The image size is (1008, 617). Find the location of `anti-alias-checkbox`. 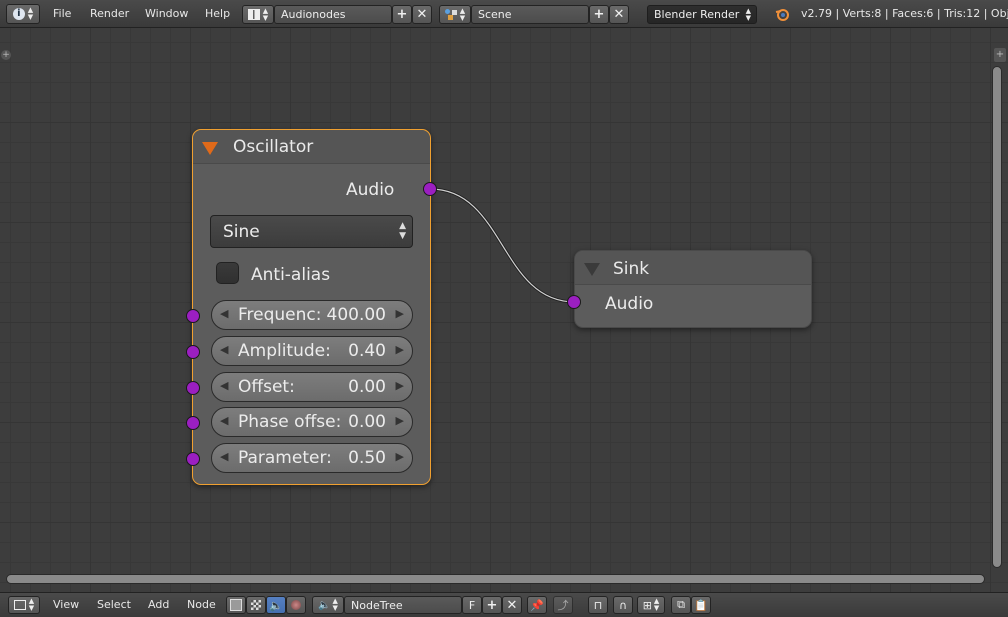

anti-alias-checkbox is located at coordinates (227, 273).